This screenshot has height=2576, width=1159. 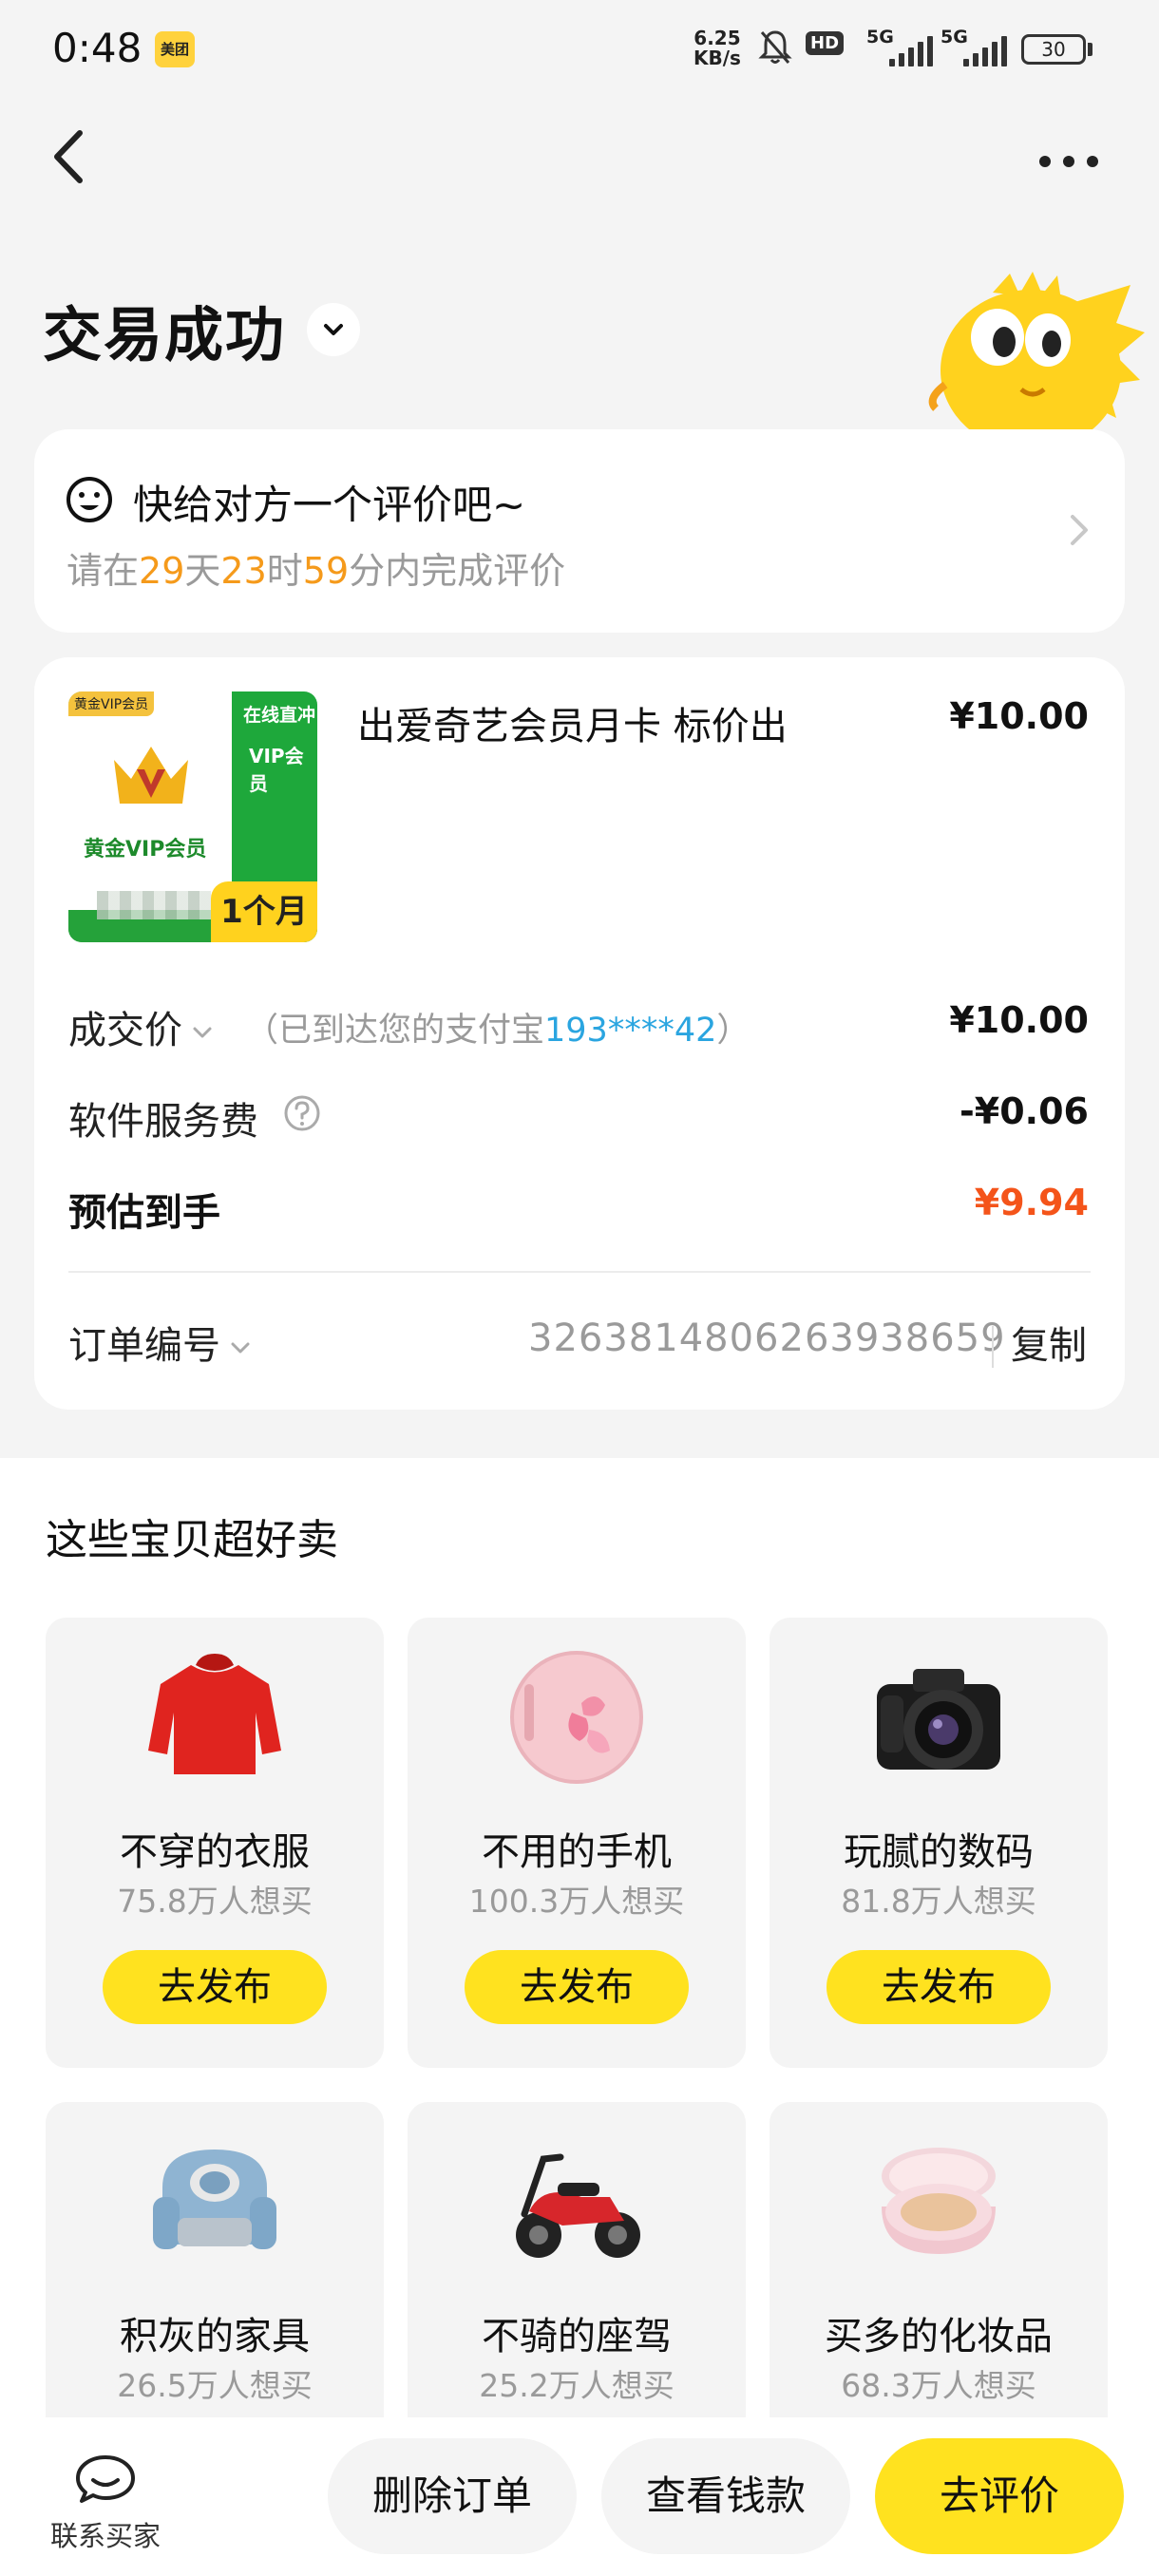 What do you see at coordinates (69, 156) in the screenshot?
I see `back-arrow-icon` at bounding box center [69, 156].